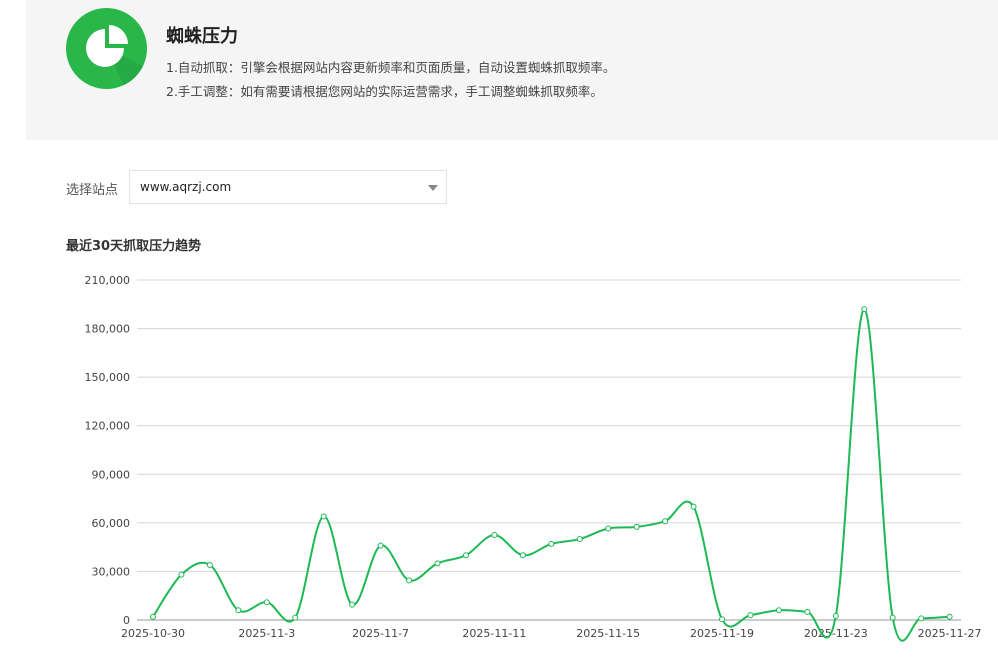  Describe the element at coordinates (380, 633) in the screenshot. I see `x-tick-label: 2025-11-7` at that location.